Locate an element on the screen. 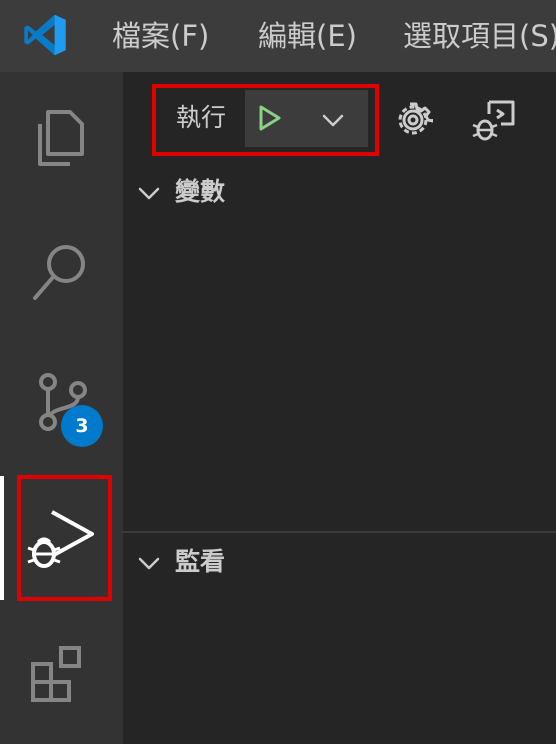 This screenshot has width=556, height=744. gear-icon is located at coordinates (413, 120).